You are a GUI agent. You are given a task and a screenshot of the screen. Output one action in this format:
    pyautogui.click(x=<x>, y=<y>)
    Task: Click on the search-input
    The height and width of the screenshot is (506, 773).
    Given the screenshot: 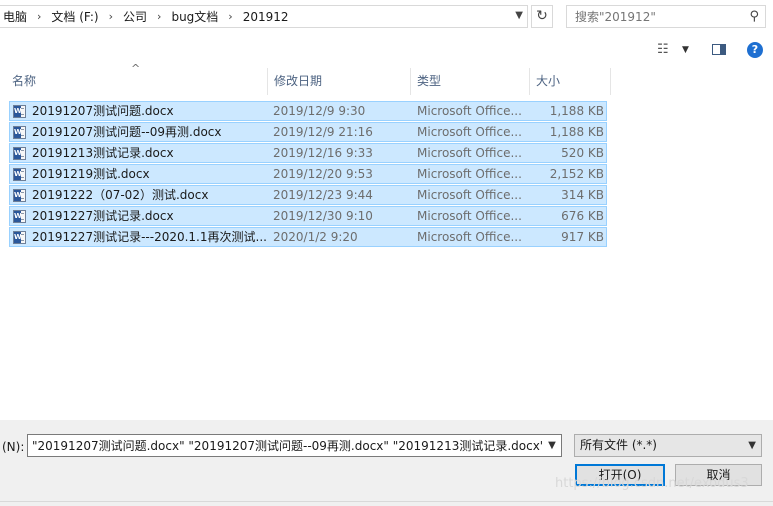 What is the action you would take?
    pyautogui.click(x=660, y=16)
    